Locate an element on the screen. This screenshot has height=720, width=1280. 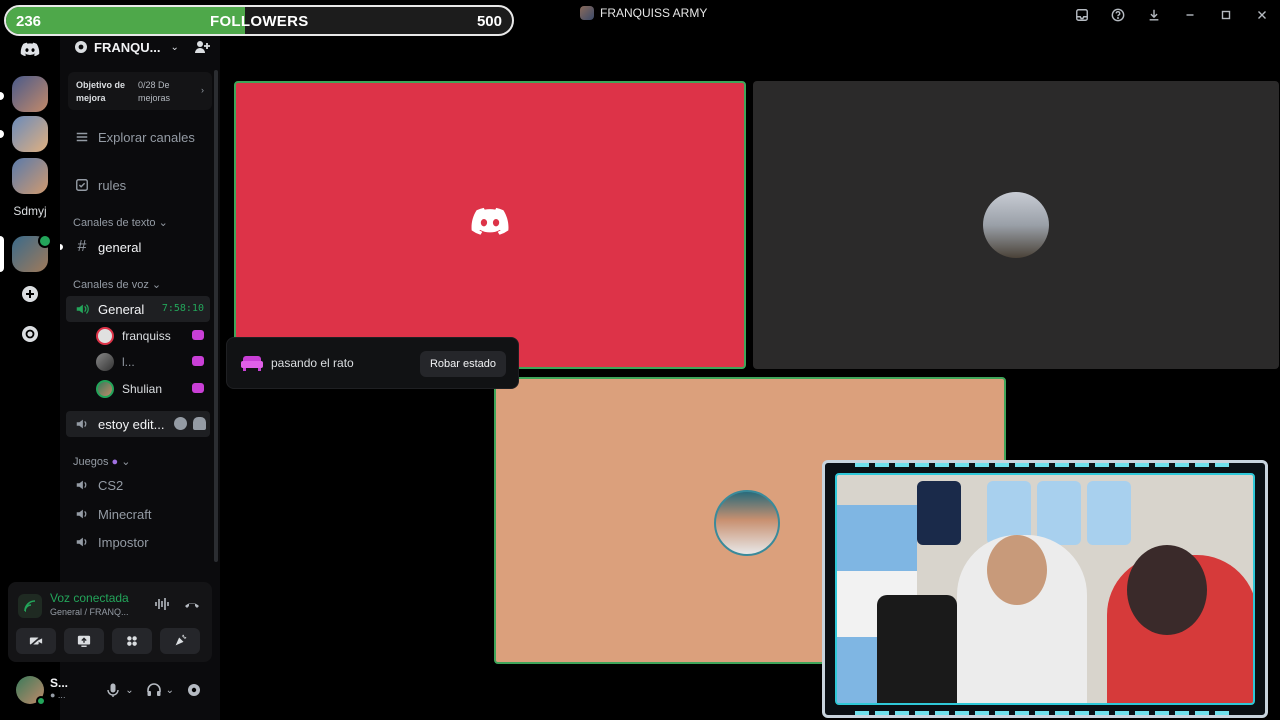
channel-actions is located at coordinates (190, 423).